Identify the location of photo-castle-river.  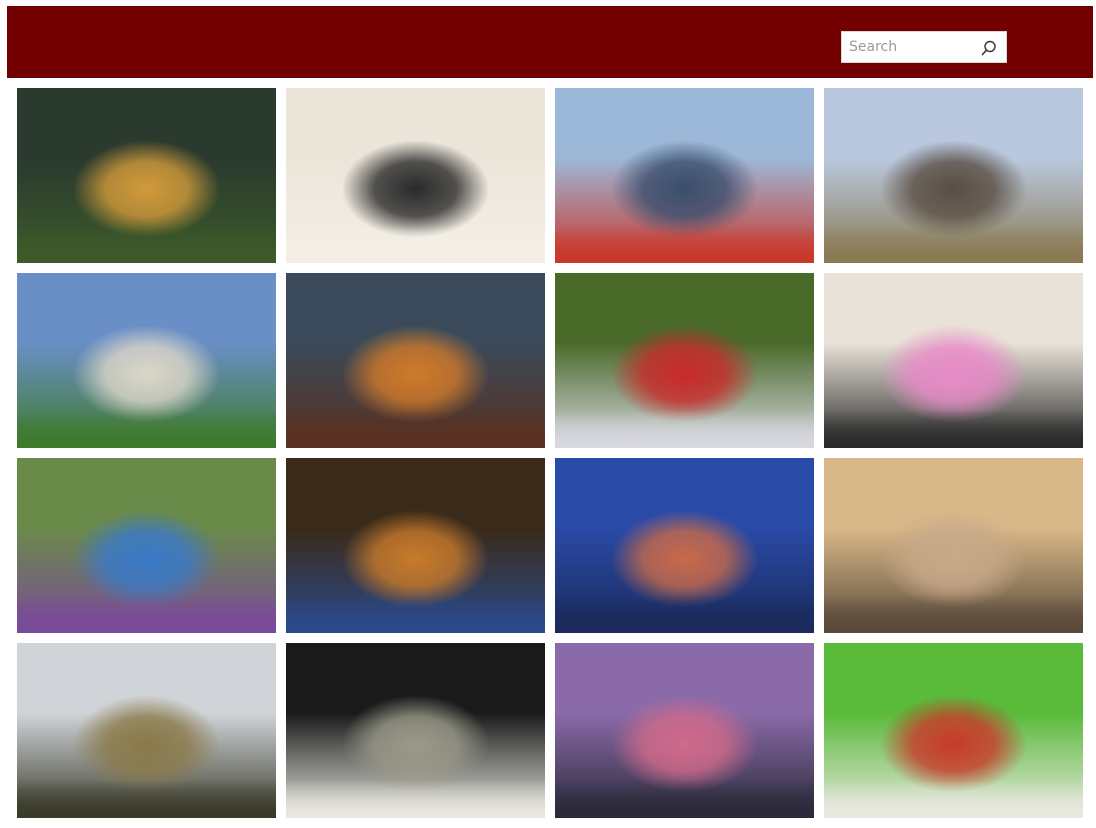
(953, 175).